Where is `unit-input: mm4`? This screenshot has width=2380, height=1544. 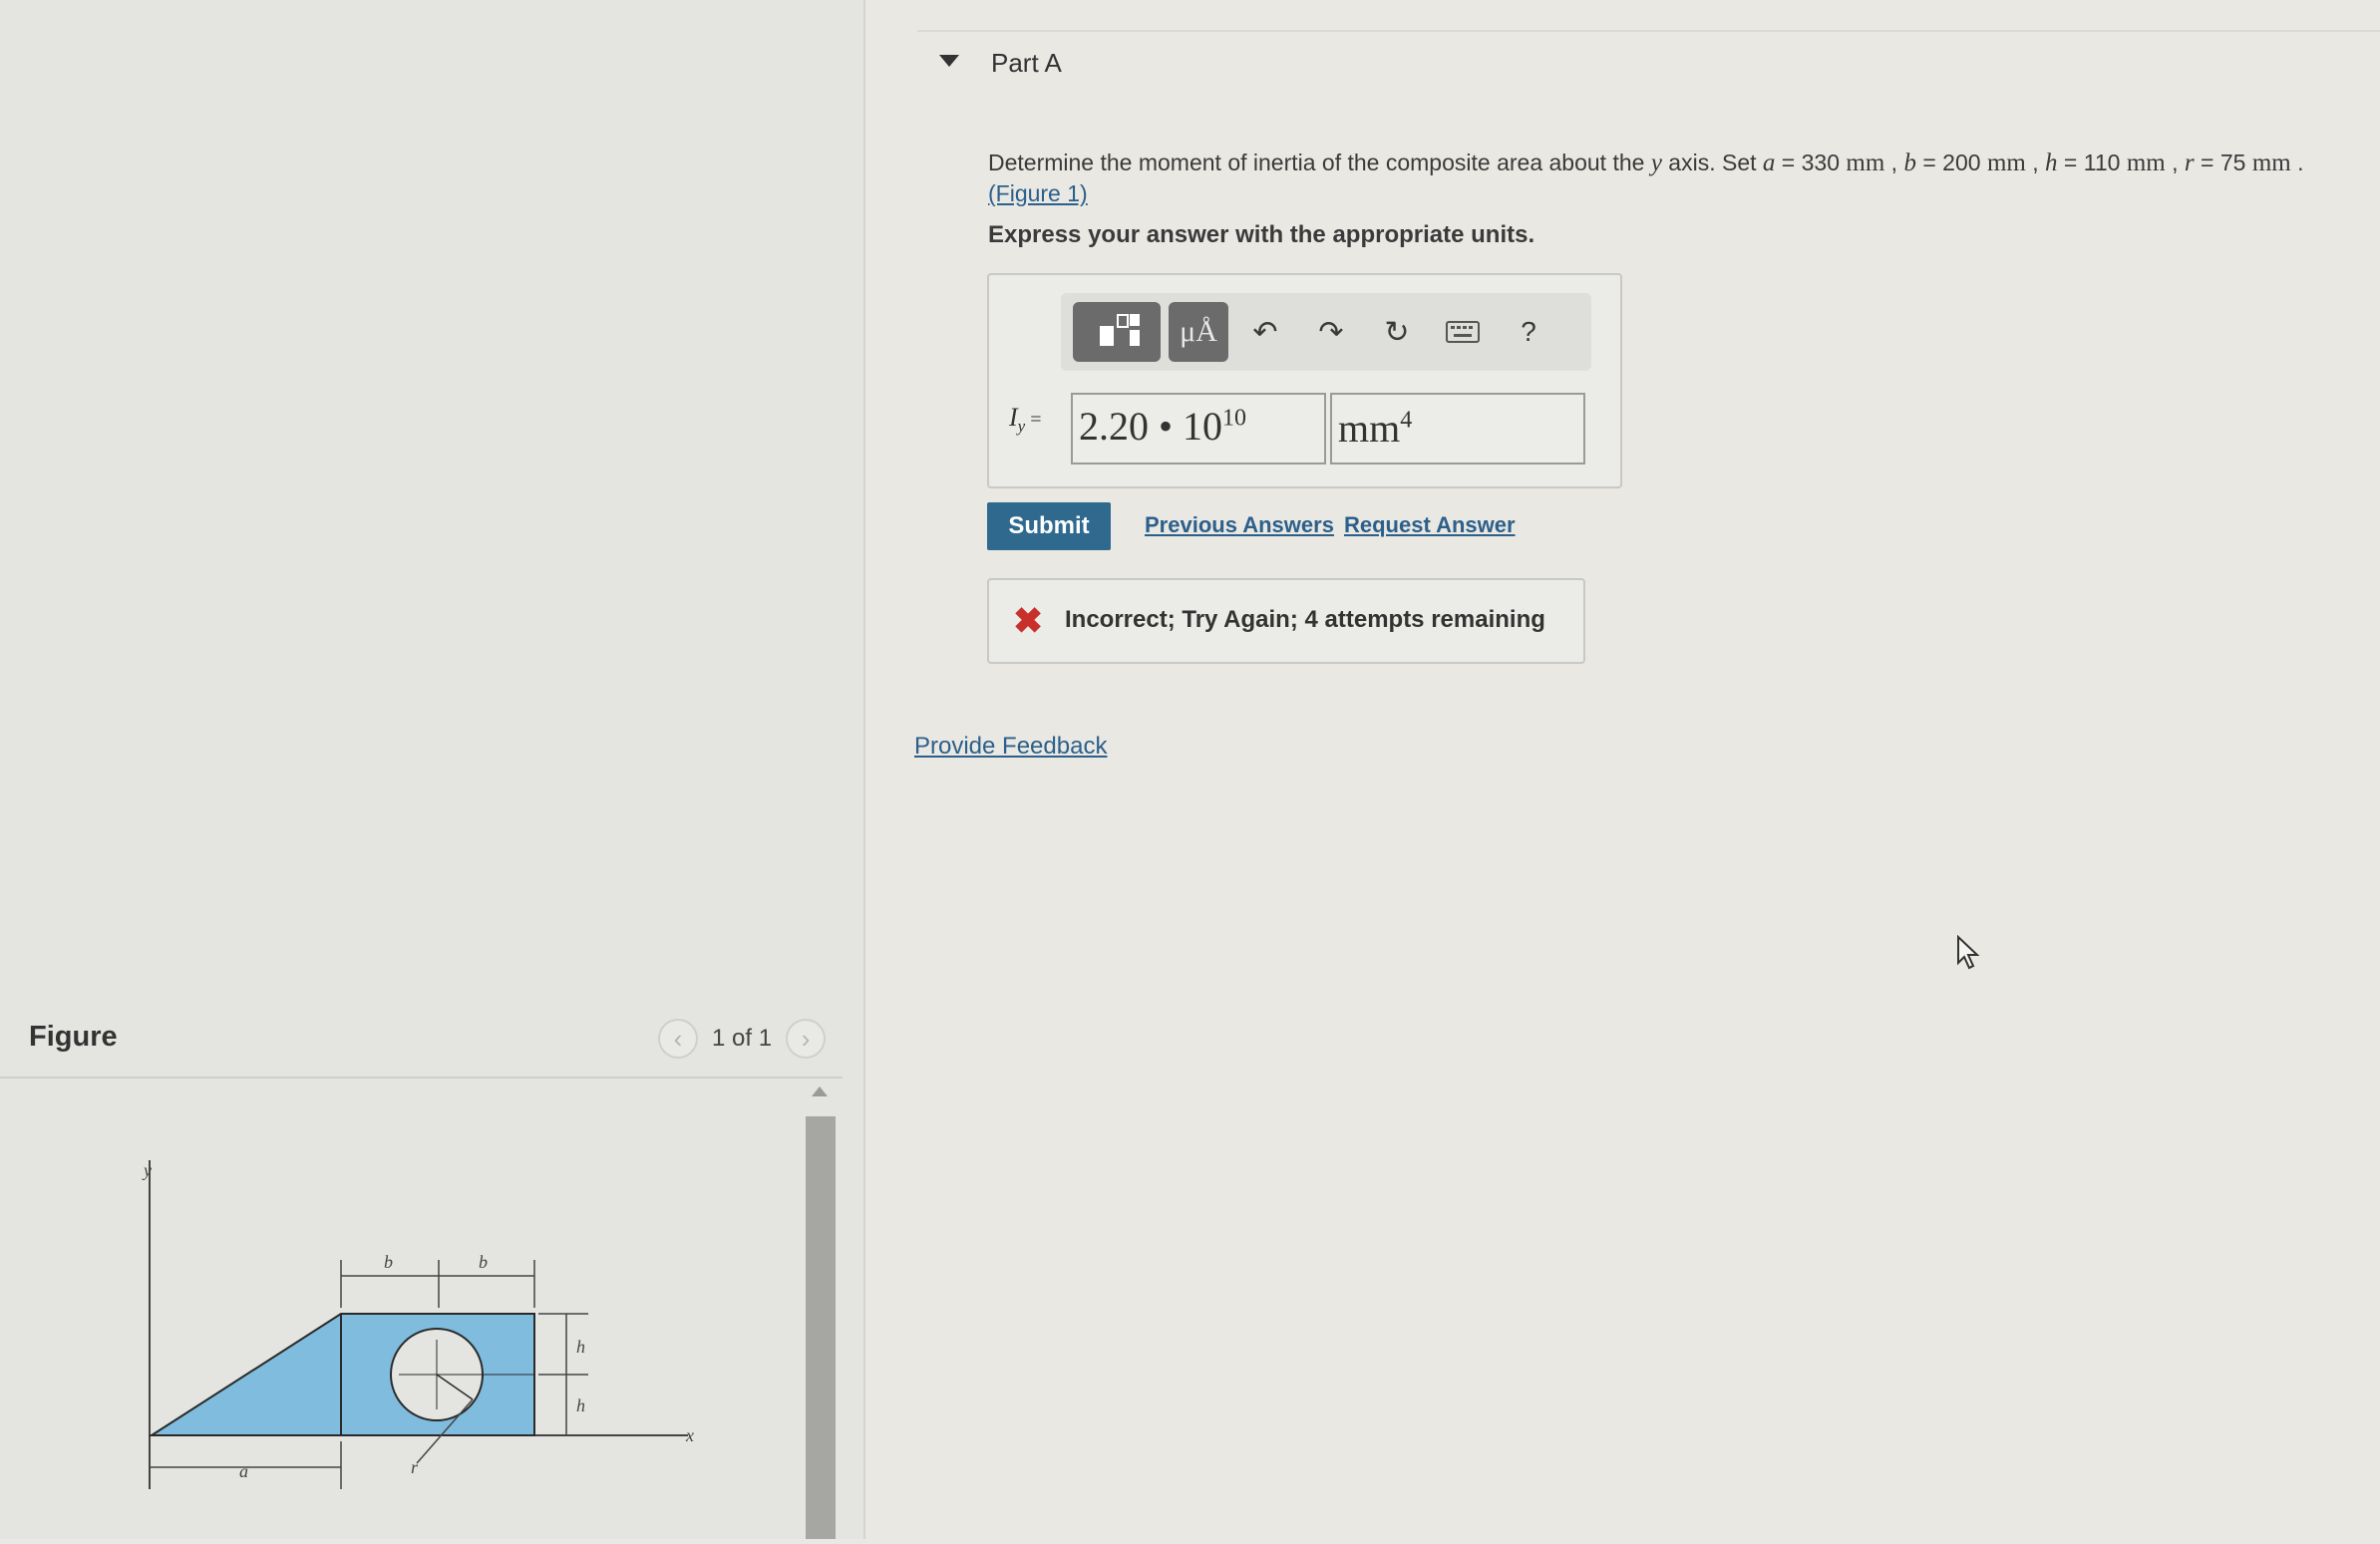
unit-input: mm4 is located at coordinates (1457, 428).